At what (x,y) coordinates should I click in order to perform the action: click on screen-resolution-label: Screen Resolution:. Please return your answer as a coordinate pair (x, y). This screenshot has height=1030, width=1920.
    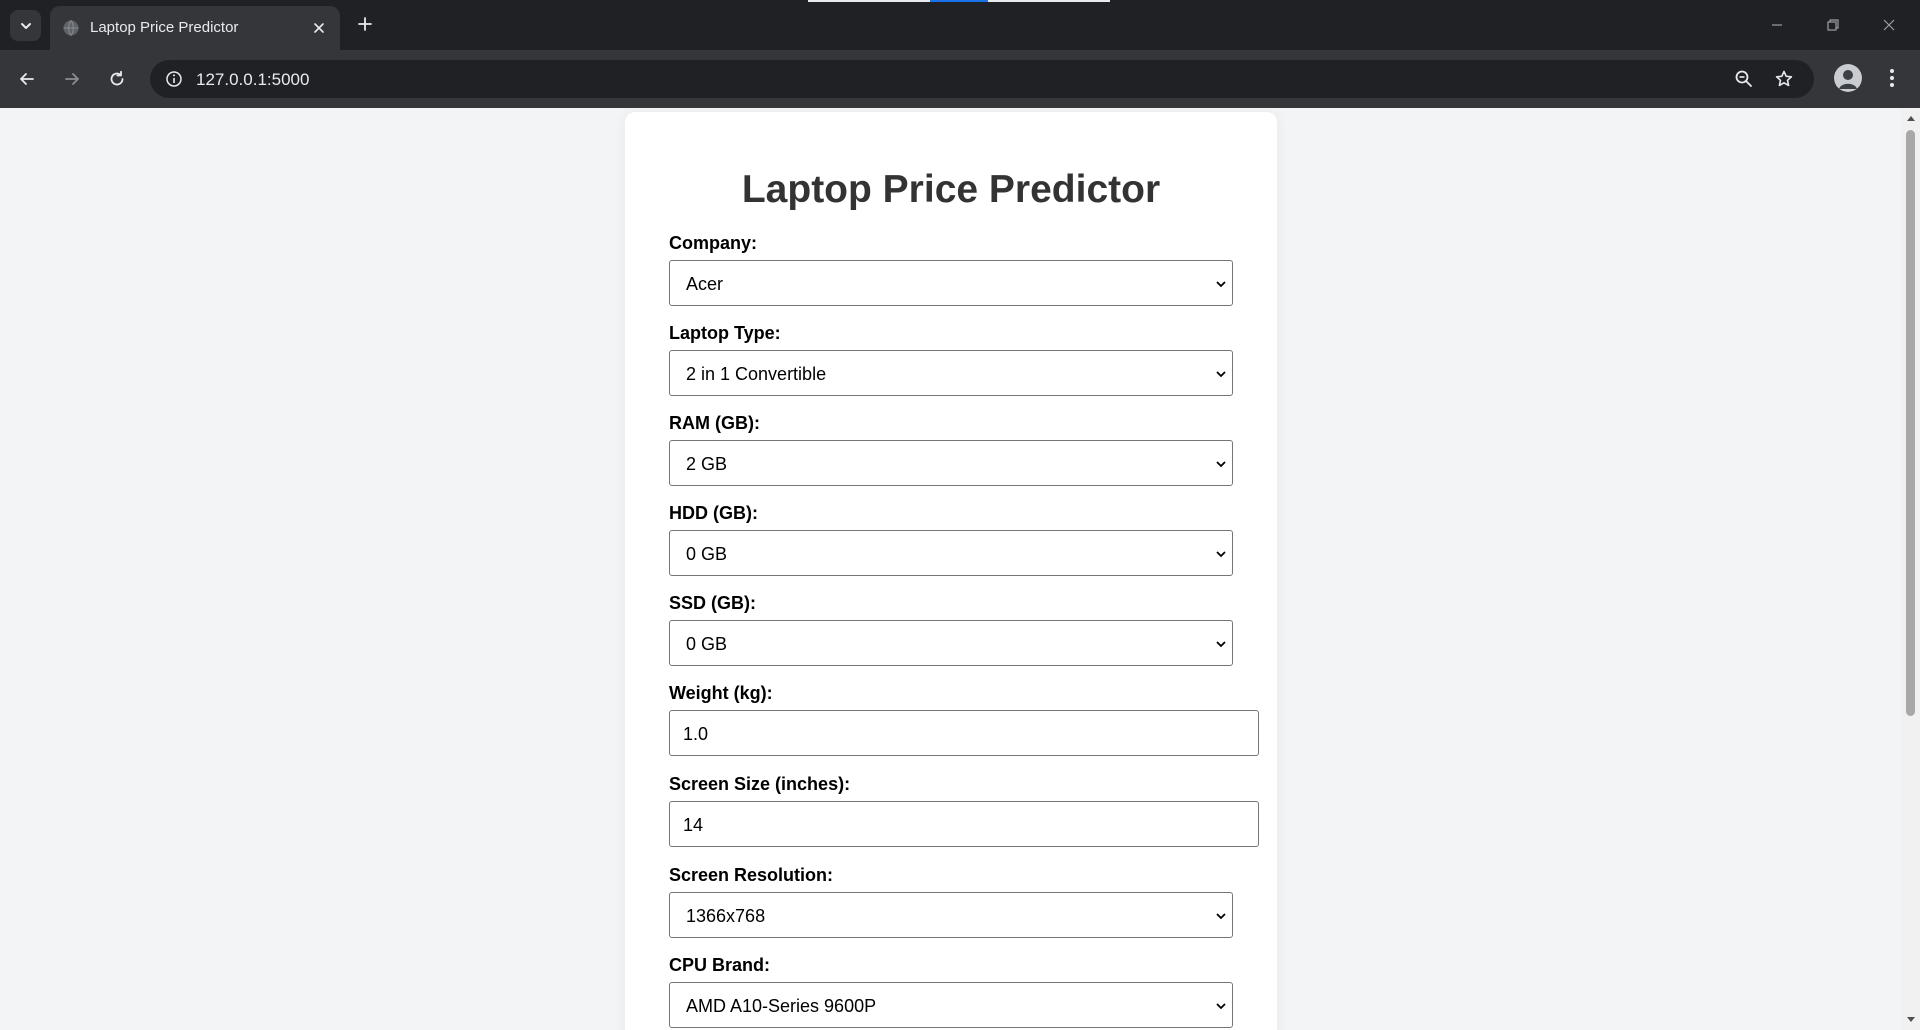
    Looking at the image, I should click on (751, 875).